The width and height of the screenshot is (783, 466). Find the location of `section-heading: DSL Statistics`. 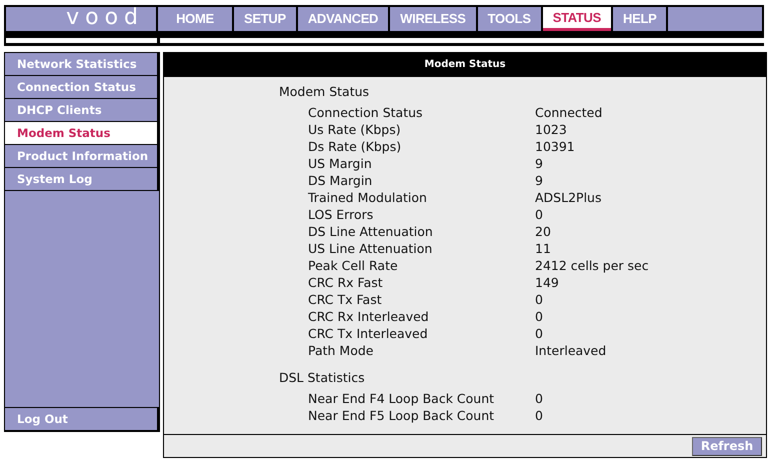

section-heading: DSL Statistics is located at coordinates (322, 377).